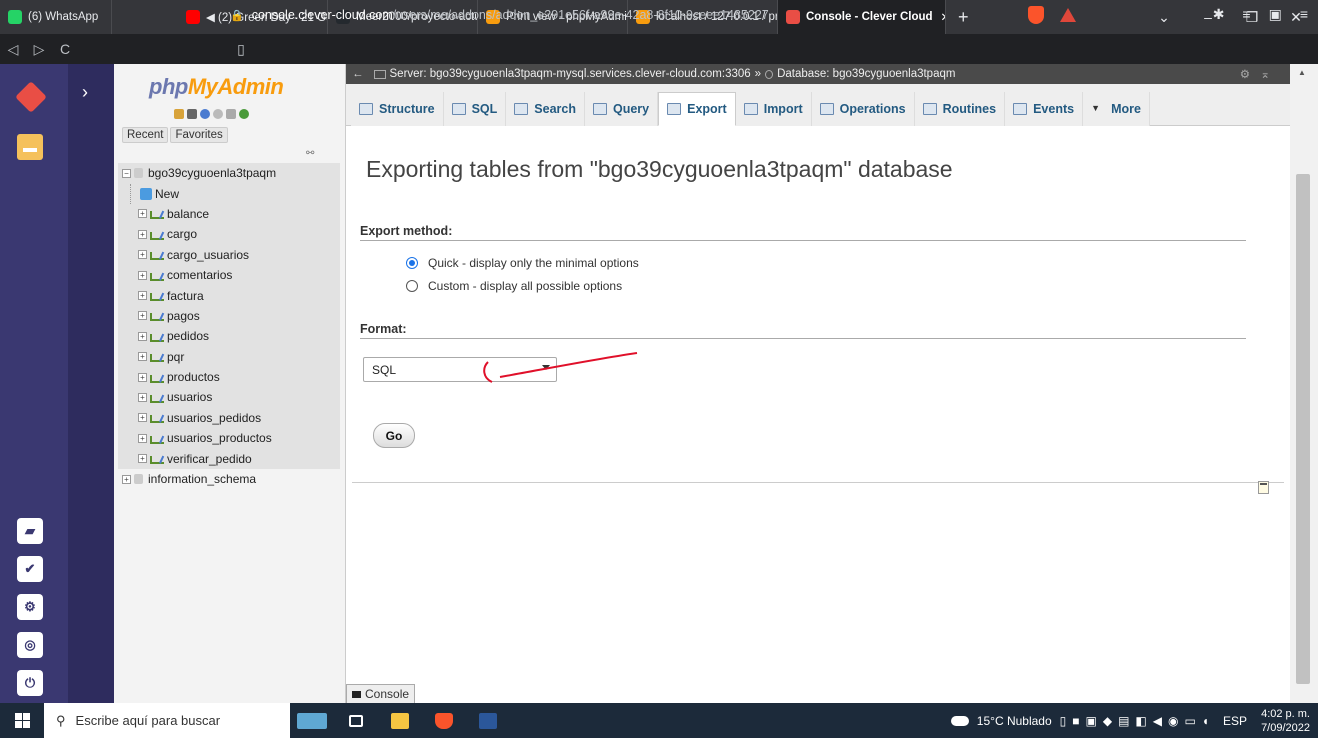 The width and height of the screenshot is (1318, 738). I want to click on browser-tab: (6) WhatsApp, so click(56, 17).